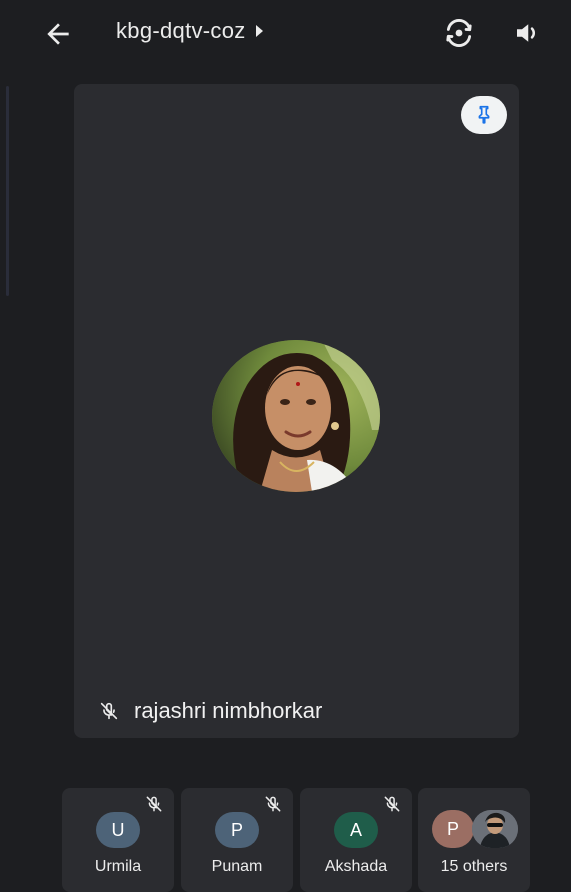  What do you see at coordinates (297, 840) in the screenshot?
I see `participant-strip: U Urmila P Punam A Akshada P 15 others` at bounding box center [297, 840].